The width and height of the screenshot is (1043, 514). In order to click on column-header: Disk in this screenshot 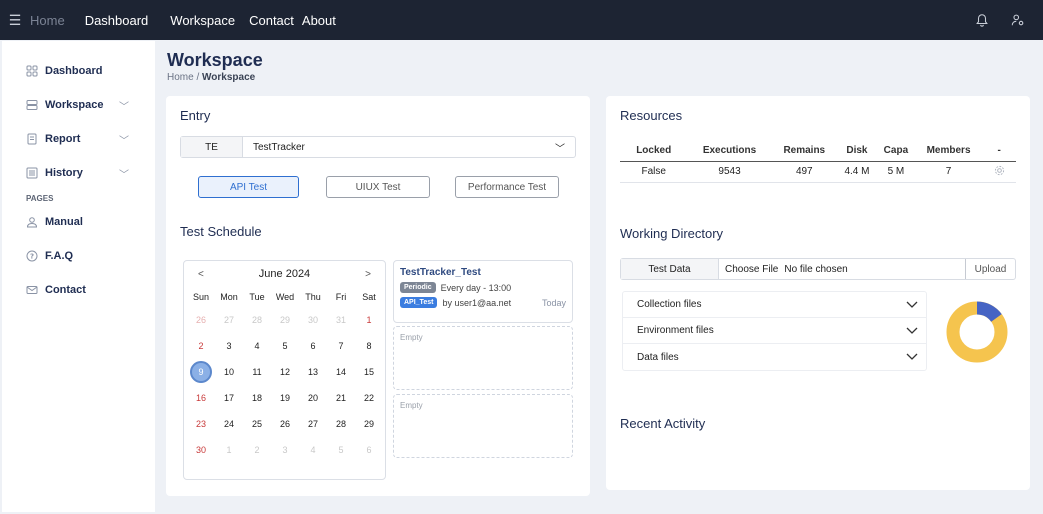, I will do `click(856, 151)`.